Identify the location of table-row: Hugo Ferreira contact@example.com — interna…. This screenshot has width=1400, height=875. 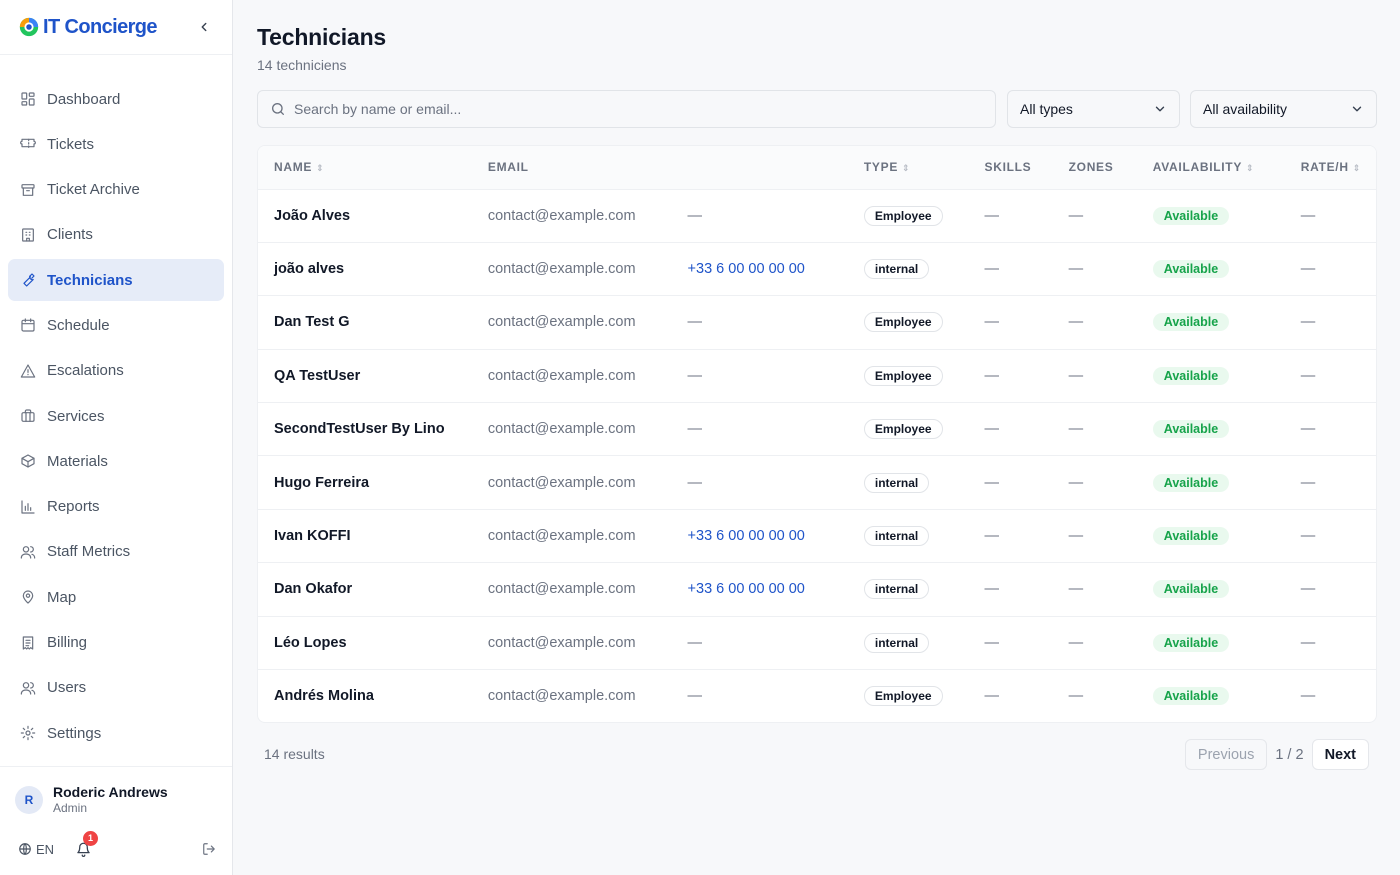
(817, 483).